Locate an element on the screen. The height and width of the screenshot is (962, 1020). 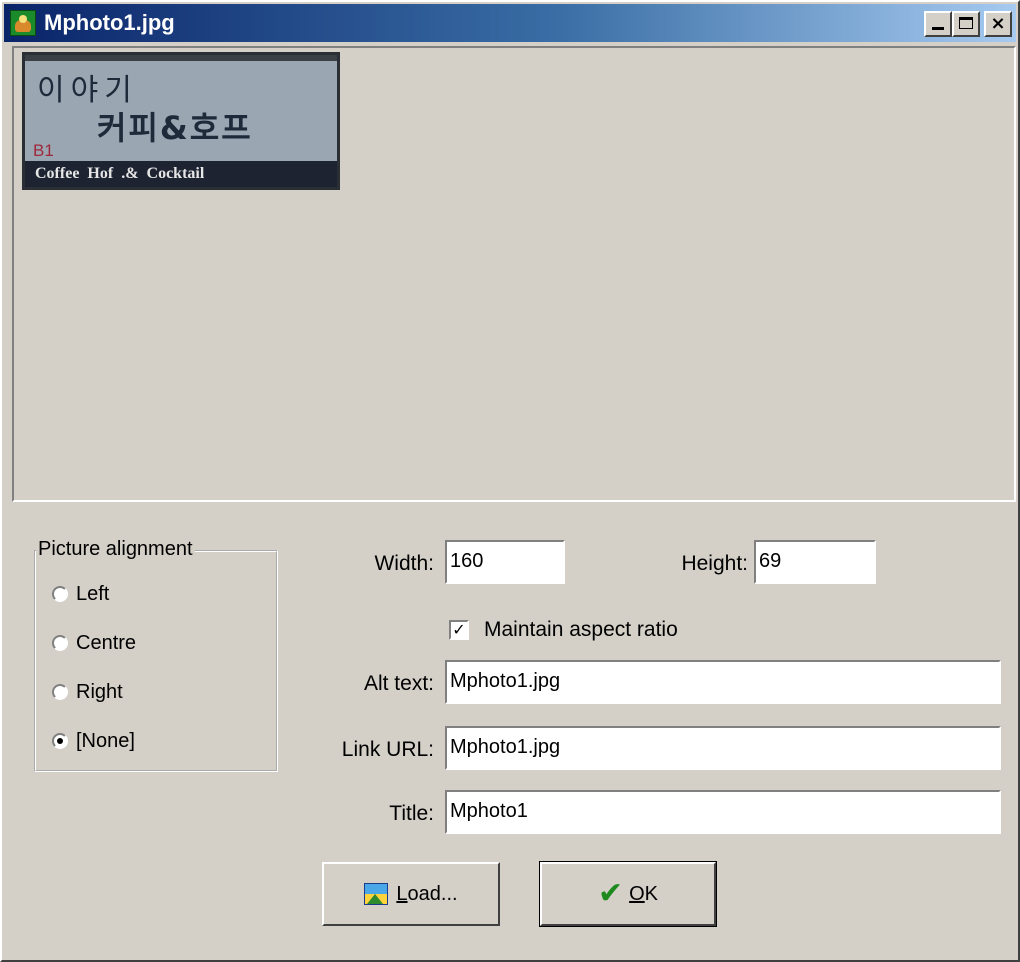
ok-label: K is located at coordinates (651, 893).